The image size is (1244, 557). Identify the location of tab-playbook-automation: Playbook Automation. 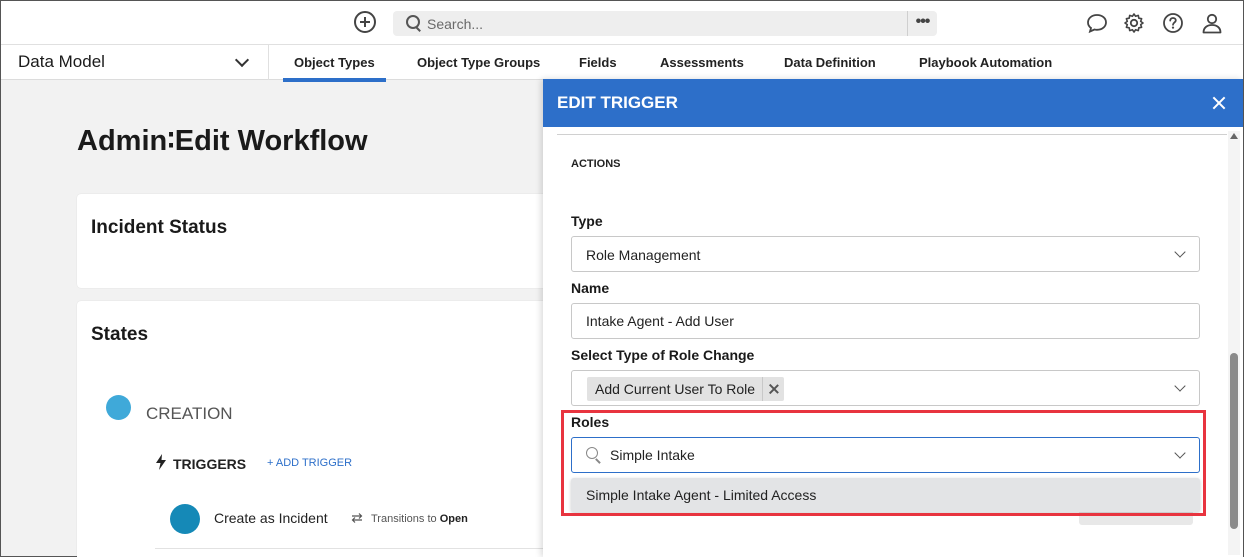
(985, 62).